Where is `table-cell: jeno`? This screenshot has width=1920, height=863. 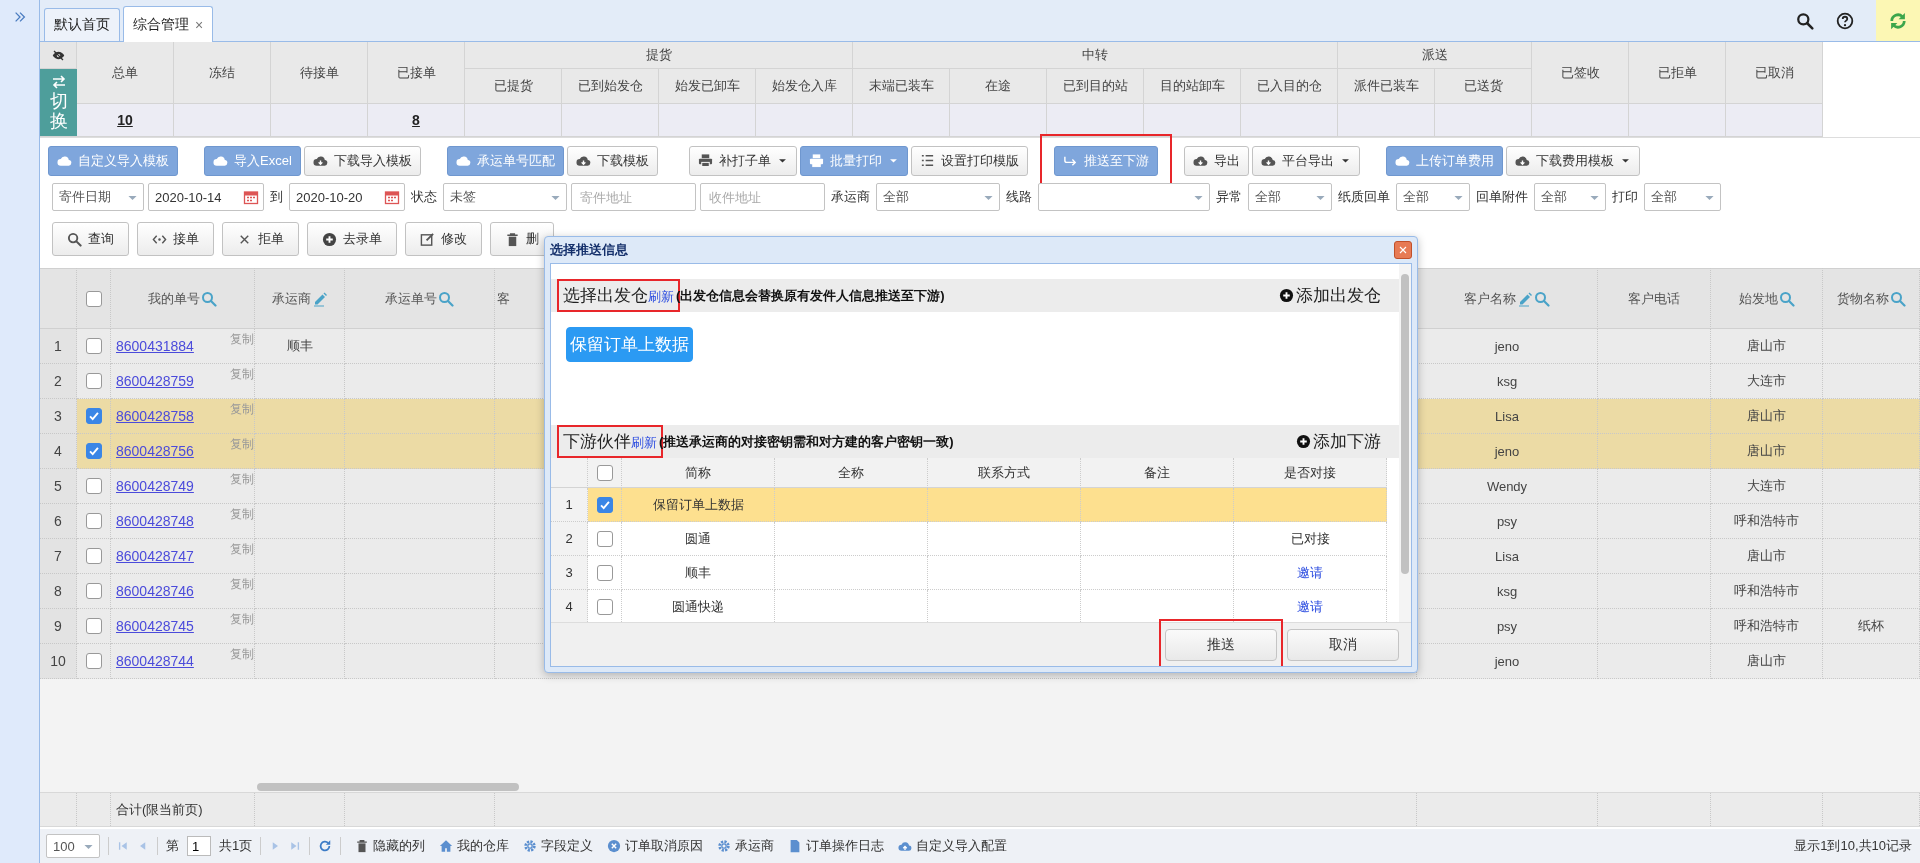
table-cell: jeno is located at coordinates (1507, 346).